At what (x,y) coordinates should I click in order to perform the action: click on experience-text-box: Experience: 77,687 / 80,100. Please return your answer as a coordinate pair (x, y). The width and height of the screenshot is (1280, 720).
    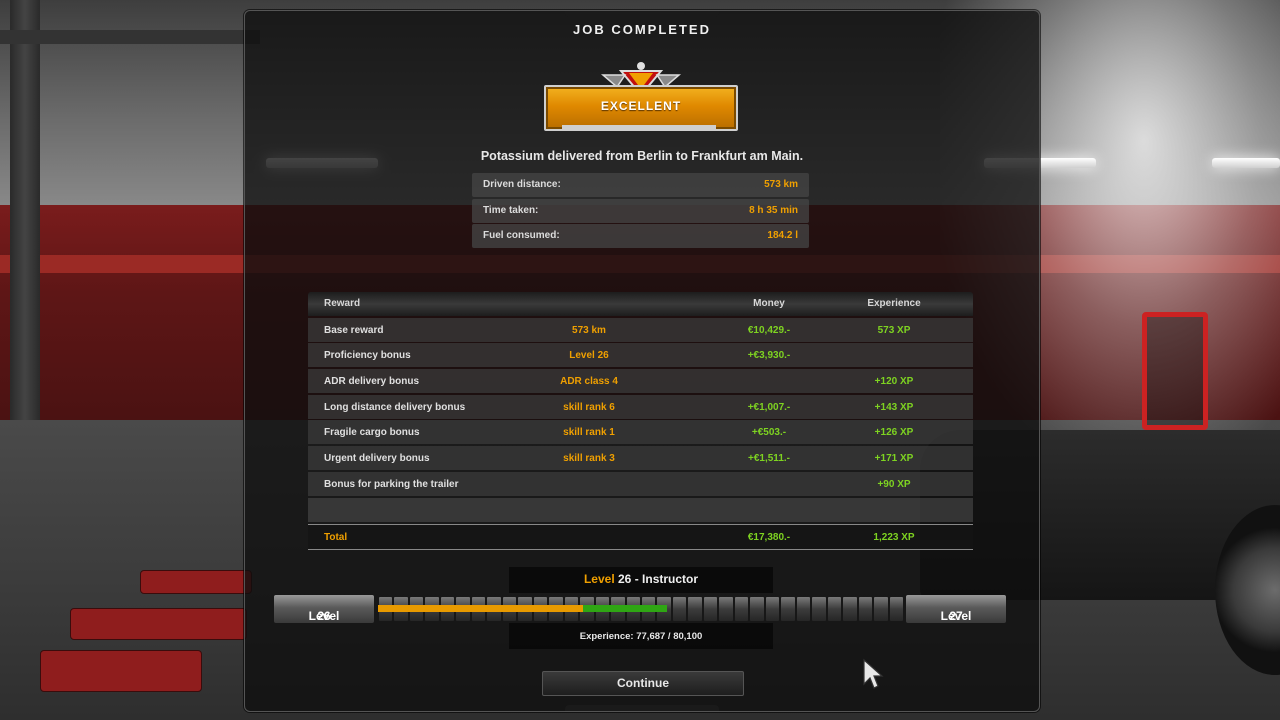
    Looking at the image, I should click on (641, 636).